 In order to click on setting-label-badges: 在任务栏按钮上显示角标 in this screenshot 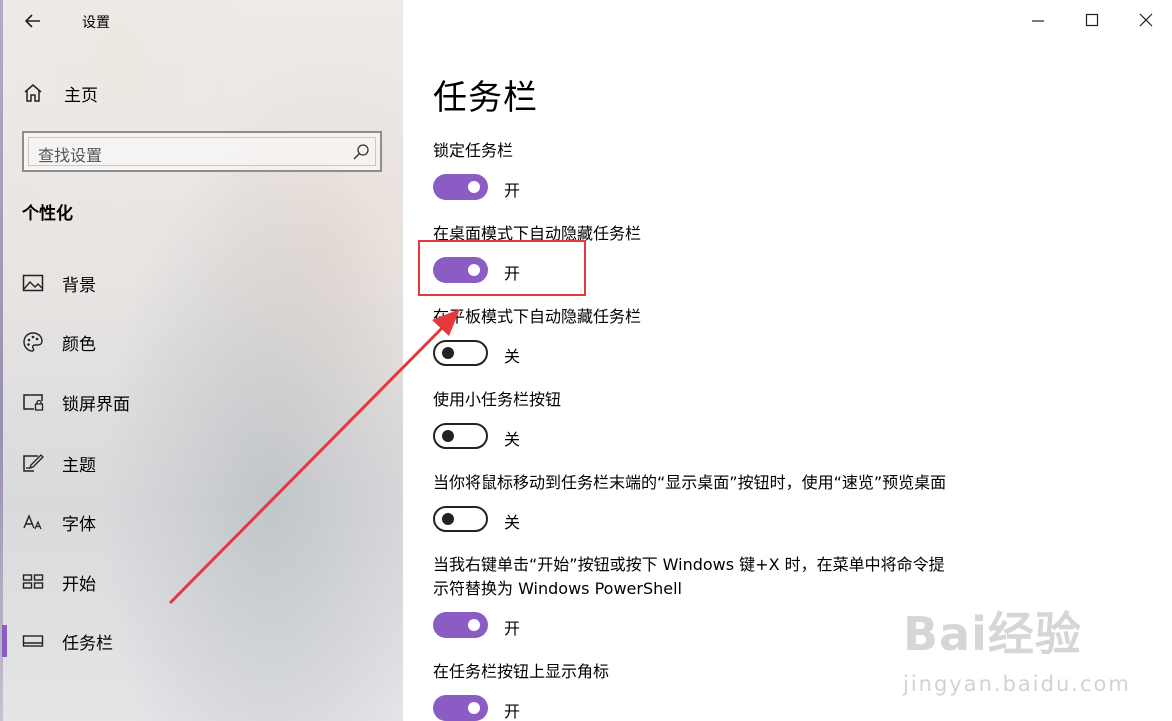, I will do `click(521, 671)`.